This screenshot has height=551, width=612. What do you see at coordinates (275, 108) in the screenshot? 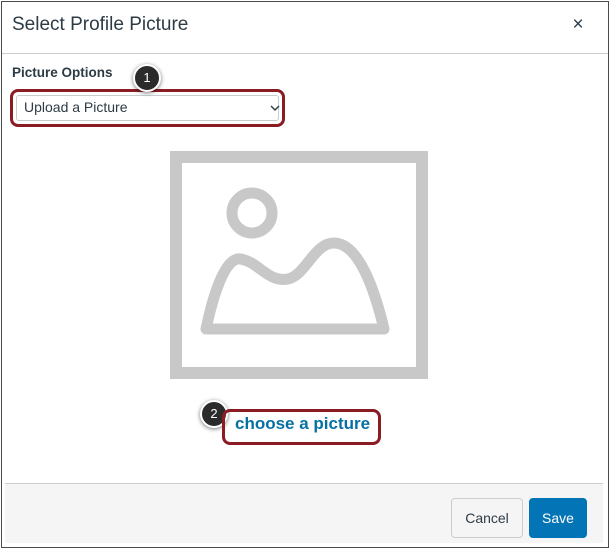
I see `chevron-down-icon` at bounding box center [275, 108].